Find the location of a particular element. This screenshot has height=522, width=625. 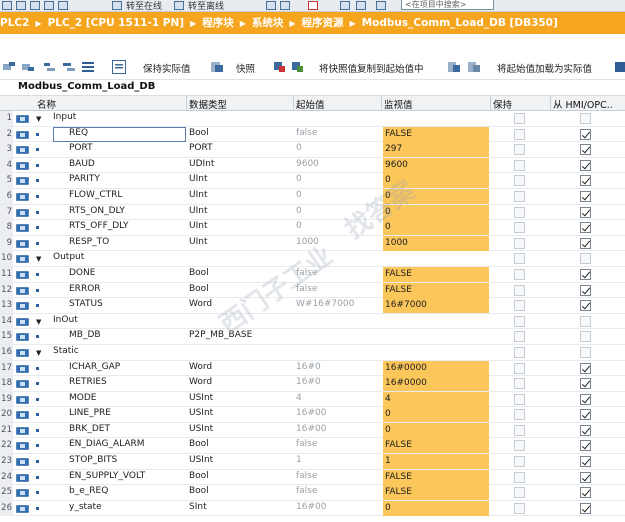

row-monitor-value: 0 is located at coordinates (436, 196).